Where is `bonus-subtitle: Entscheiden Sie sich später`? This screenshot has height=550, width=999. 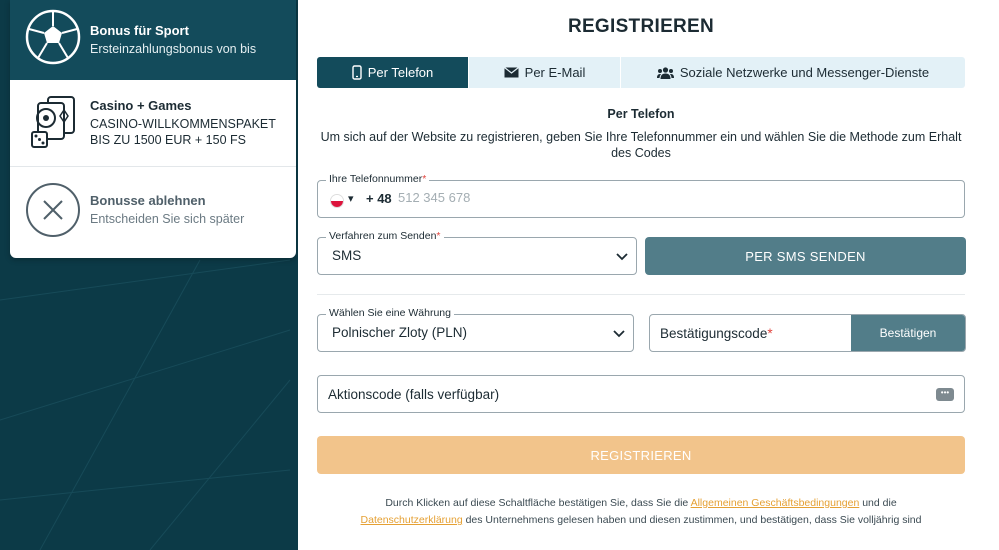
bonus-subtitle: Entscheiden Sie sich später is located at coordinates (167, 218).